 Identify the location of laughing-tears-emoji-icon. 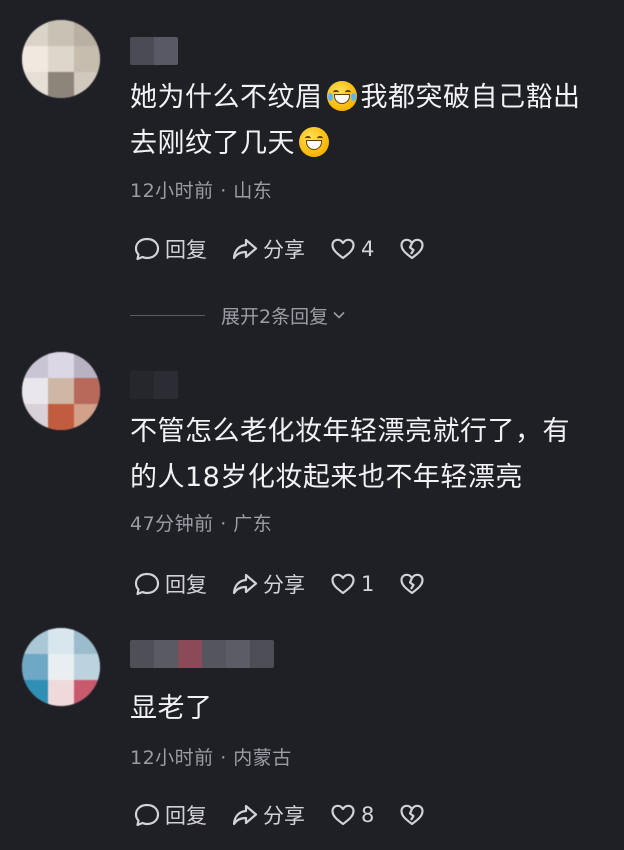
(341, 96).